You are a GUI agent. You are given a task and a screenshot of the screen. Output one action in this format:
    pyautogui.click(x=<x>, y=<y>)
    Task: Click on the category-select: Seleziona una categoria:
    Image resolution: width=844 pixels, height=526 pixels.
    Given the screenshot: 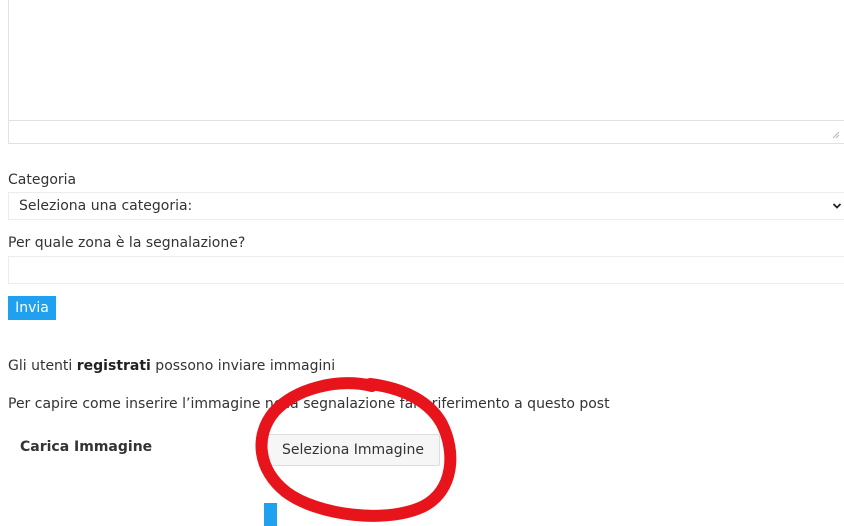 What is the action you would take?
    pyautogui.click(x=426, y=206)
    